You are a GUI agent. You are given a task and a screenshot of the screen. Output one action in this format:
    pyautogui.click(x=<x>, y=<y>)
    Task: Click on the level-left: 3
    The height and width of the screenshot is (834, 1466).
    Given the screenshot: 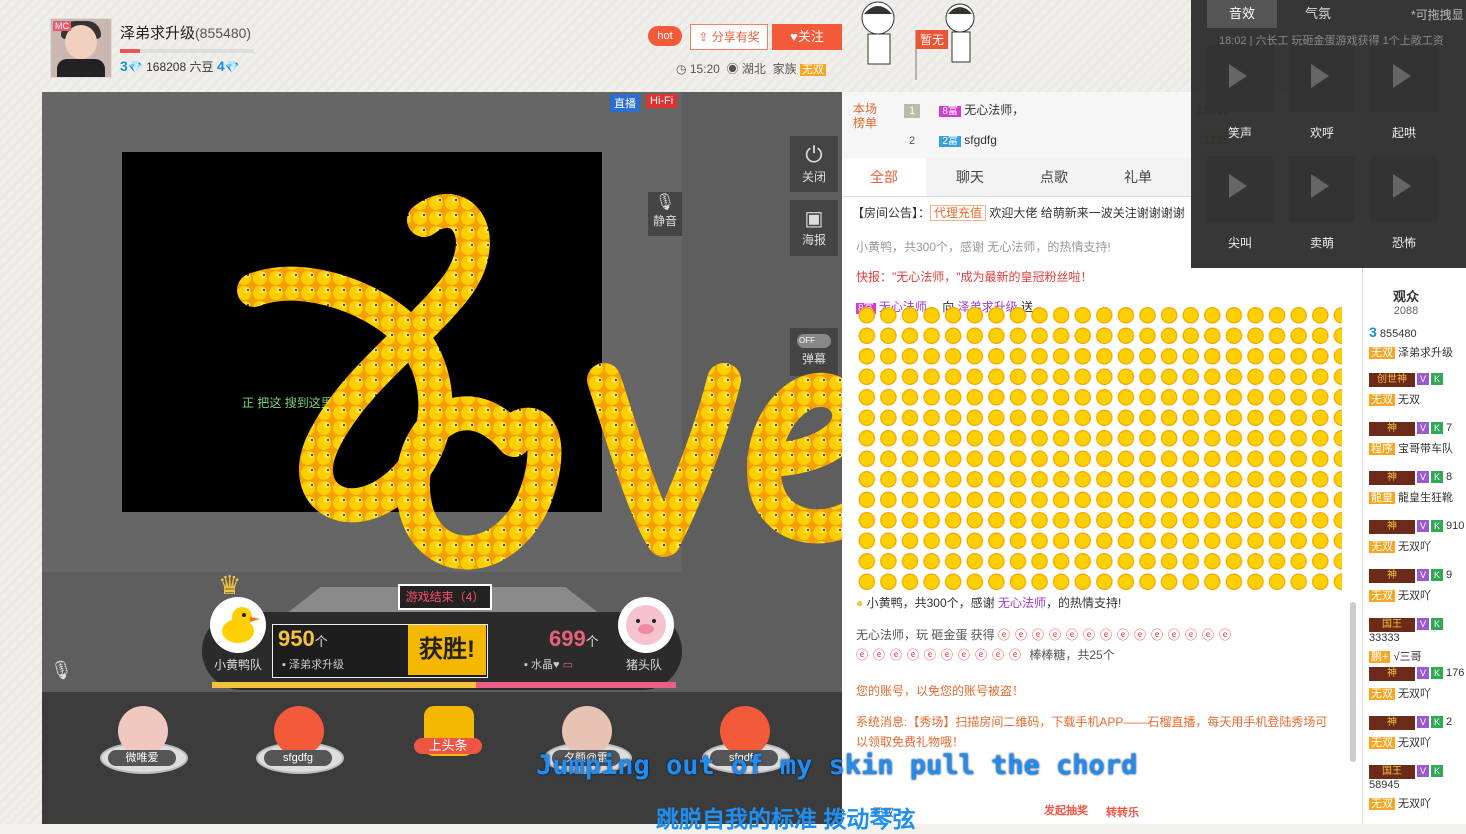 What is the action you would take?
    pyautogui.click(x=124, y=66)
    